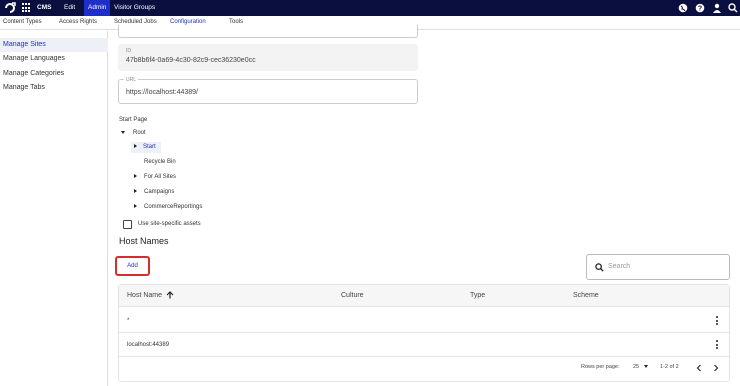 The width and height of the screenshot is (740, 386). Describe the element at coordinates (69, 8) in the screenshot. I see `nav-edit: Edit` at that location.